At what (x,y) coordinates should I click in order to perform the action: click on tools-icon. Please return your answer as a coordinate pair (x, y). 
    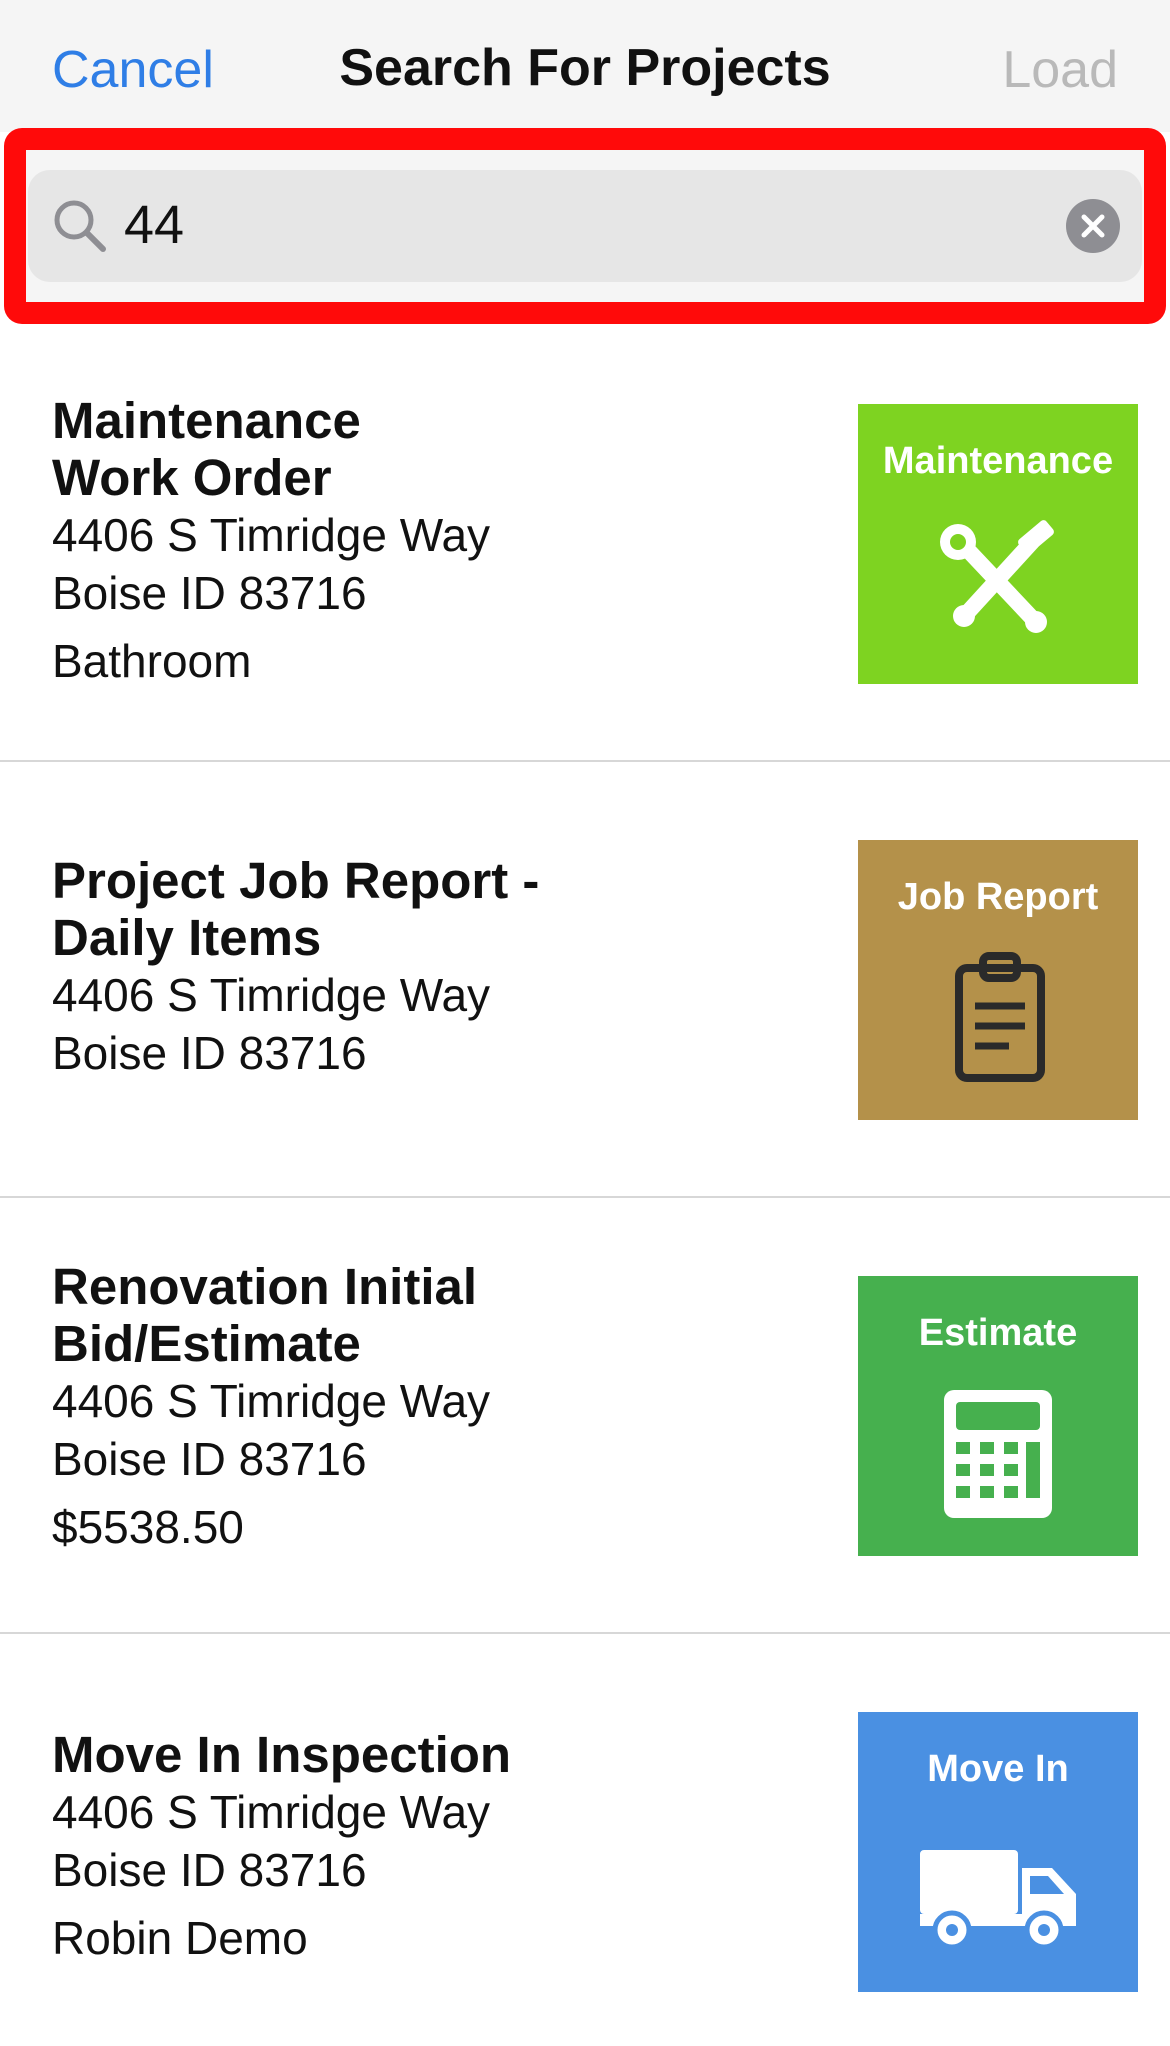
    Looking at the image, I should click on (997, 576).